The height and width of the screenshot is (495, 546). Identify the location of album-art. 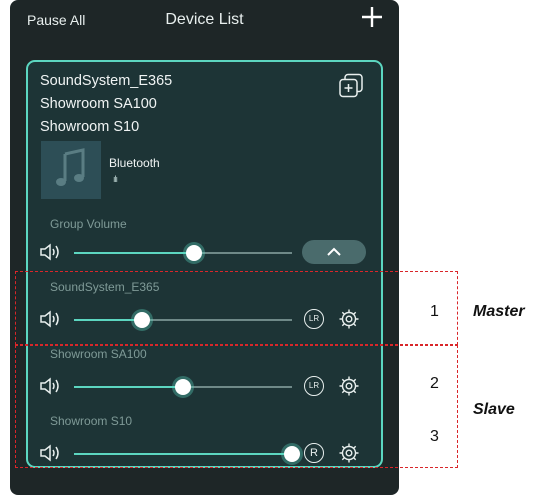
(71, 170).